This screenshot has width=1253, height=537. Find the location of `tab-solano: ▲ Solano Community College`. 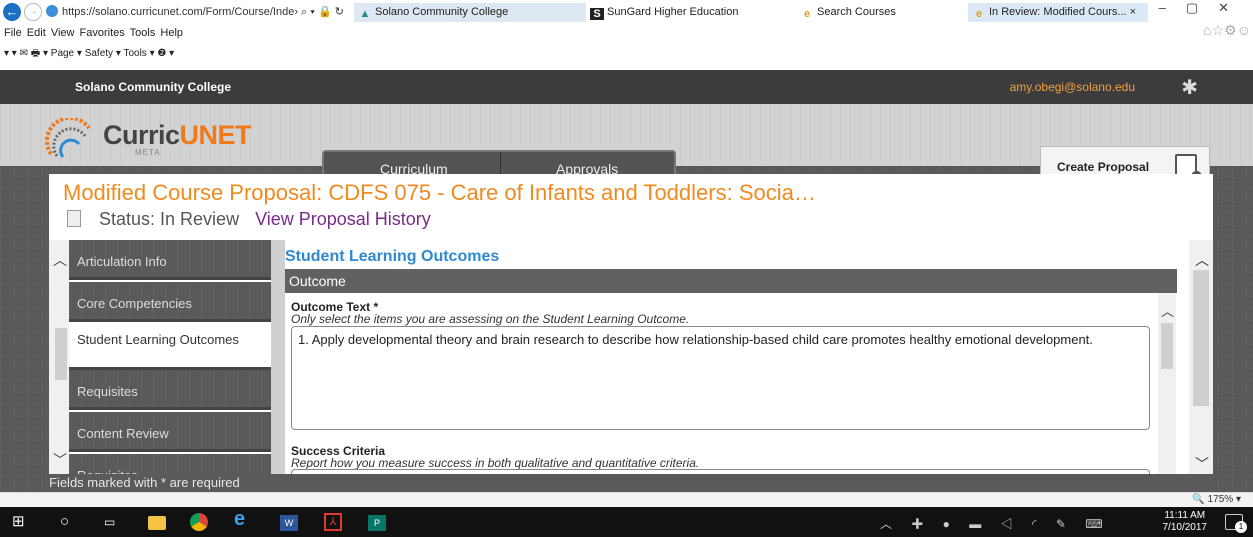

tab-solano: ▲ Solano Community College is located at coordinates (470, 12).